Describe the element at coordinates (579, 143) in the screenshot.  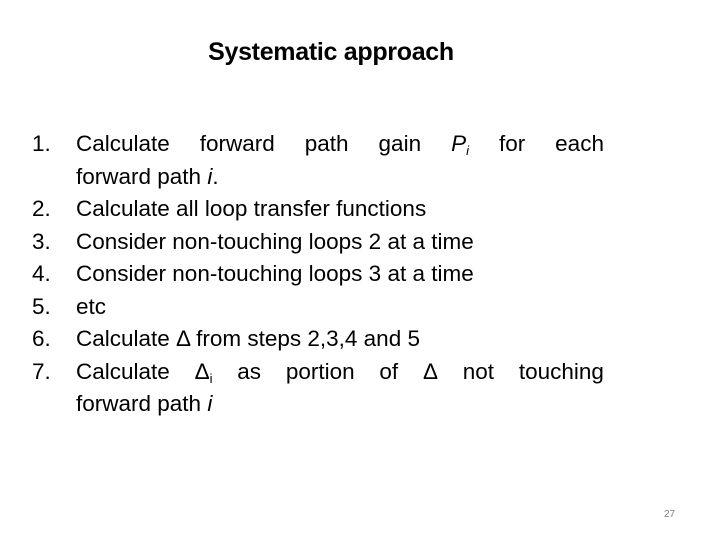
I see `word: each` at that location.